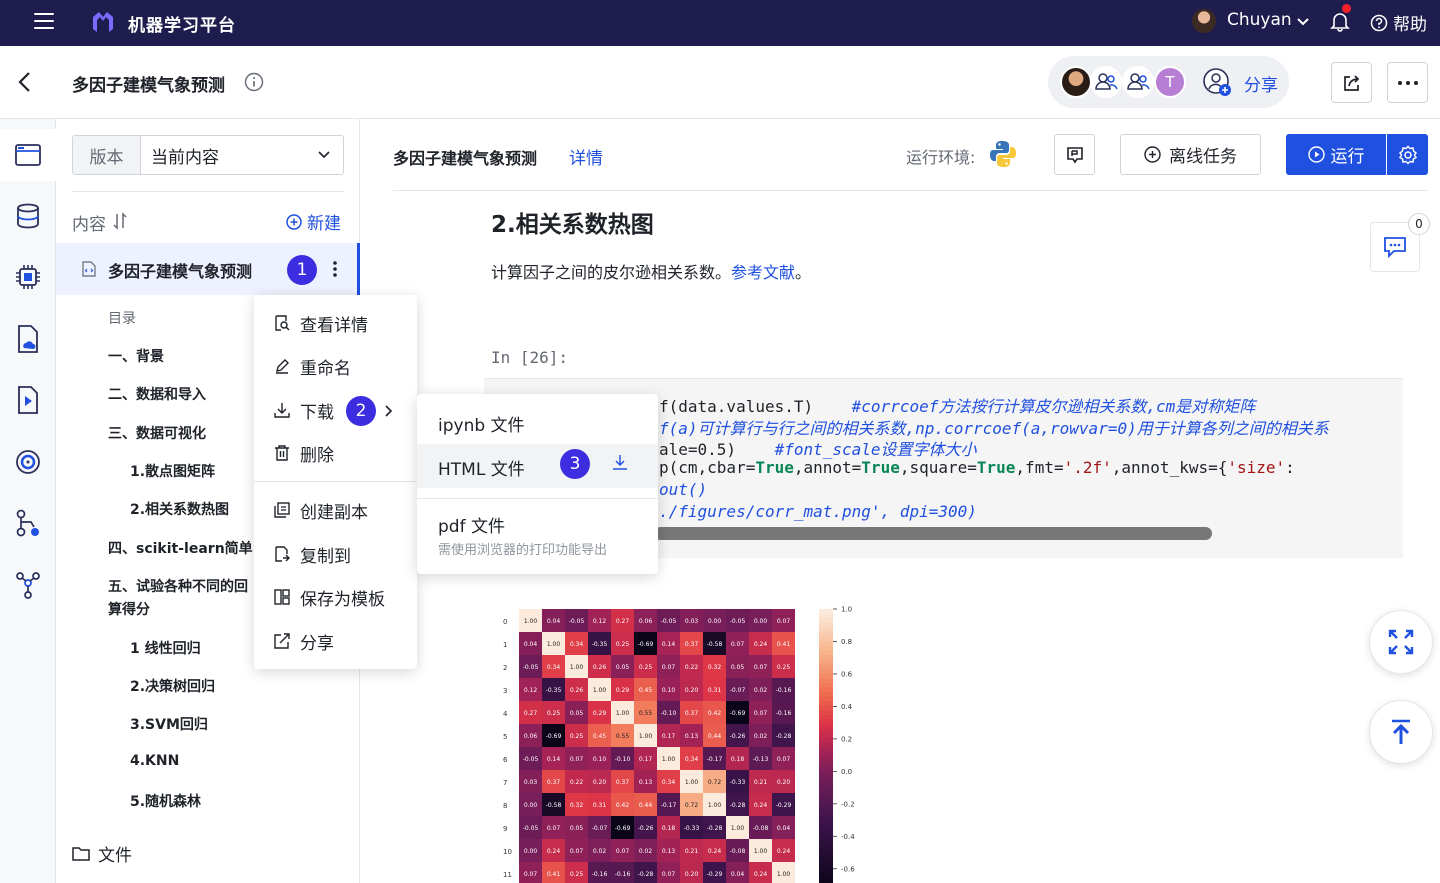  What do you see at coordinates (242, 155) in the screenshot?
I see `version-value: 当前内容` at bounding box center [242, 155].